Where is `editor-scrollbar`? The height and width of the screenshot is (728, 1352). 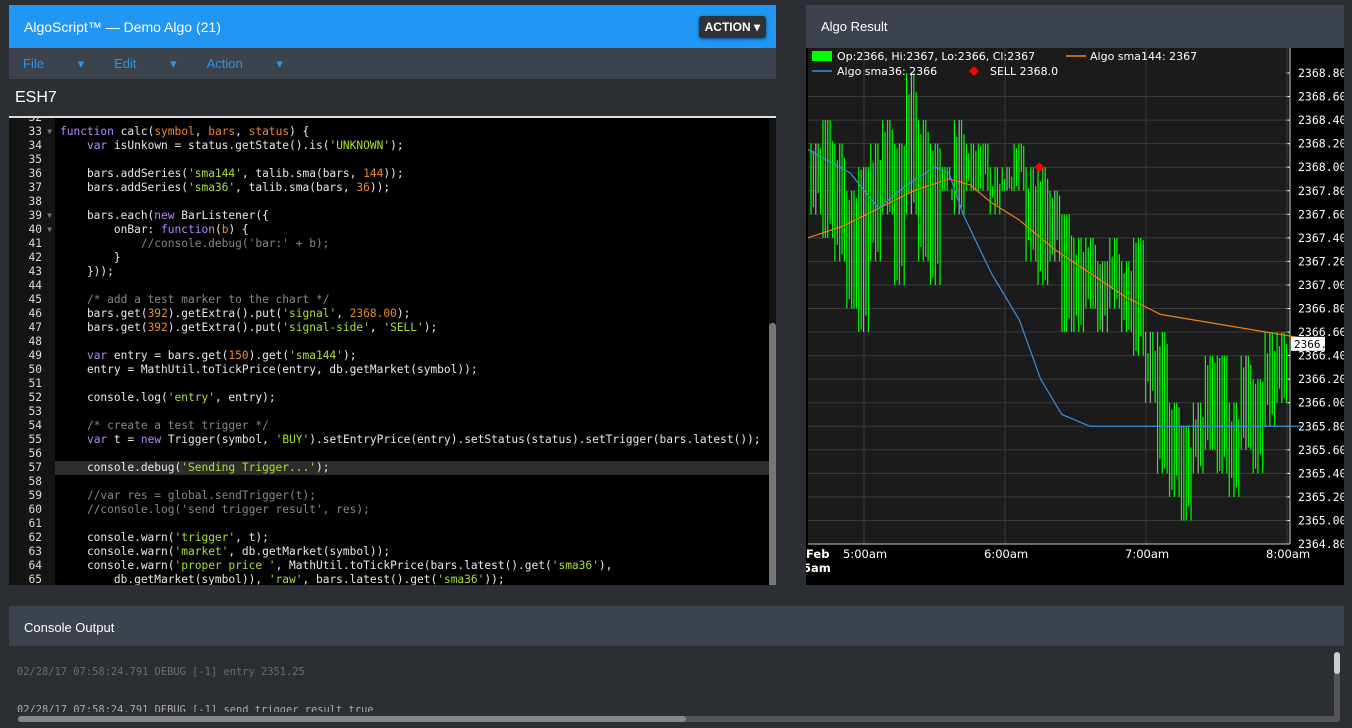
editor-scrollbar is located at coordinates (772, 351).